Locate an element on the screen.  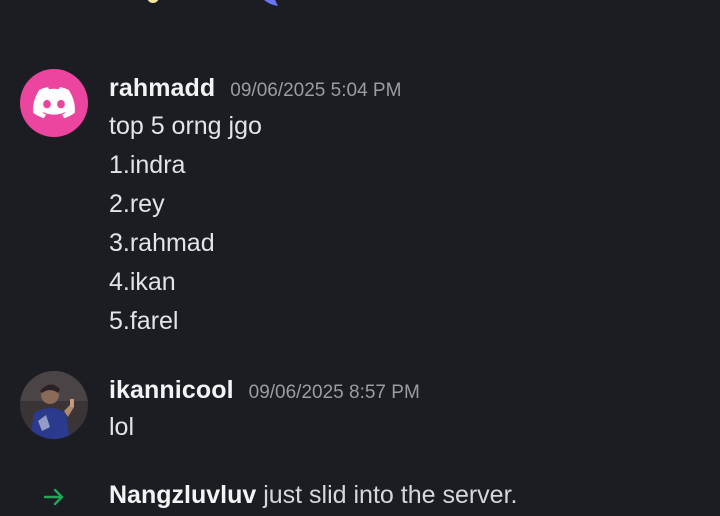
message-line: 4.ikan is located at coordinates (142, 282).